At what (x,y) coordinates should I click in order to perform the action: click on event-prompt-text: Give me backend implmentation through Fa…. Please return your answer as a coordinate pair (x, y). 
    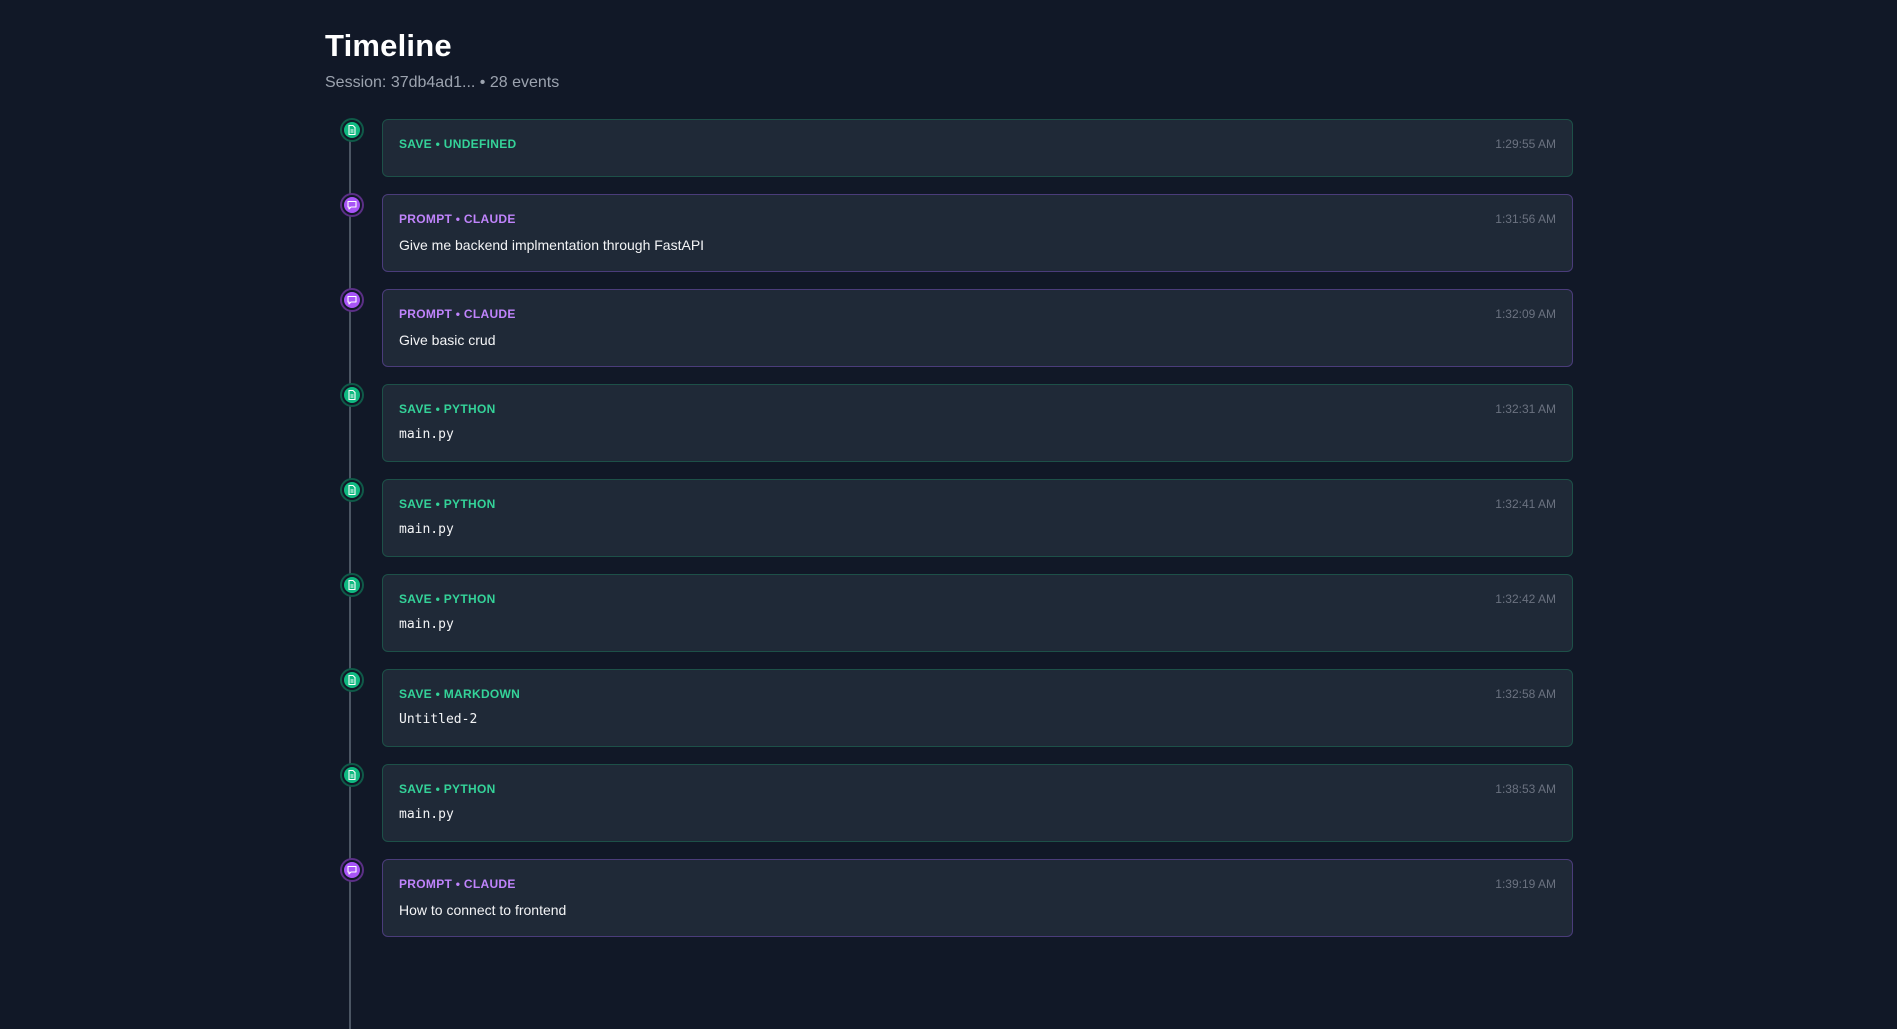
    Looking at the image, I should click on (552, 245).